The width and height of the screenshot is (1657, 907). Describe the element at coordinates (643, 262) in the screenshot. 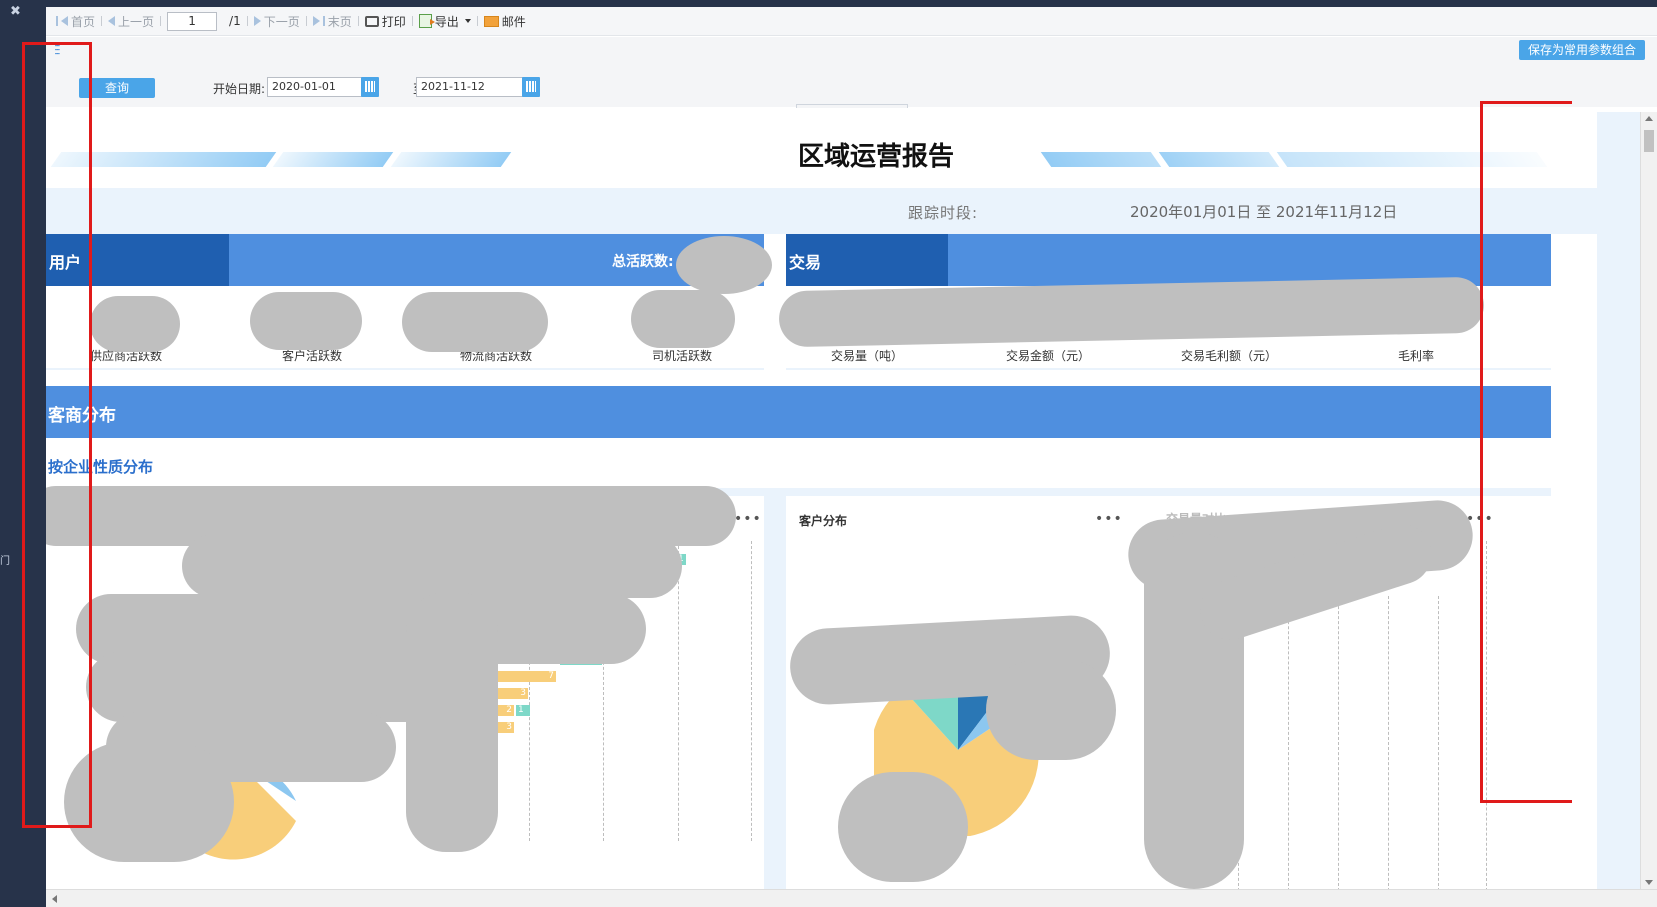

I see `total-active-label: 总活跃数:` at that location.